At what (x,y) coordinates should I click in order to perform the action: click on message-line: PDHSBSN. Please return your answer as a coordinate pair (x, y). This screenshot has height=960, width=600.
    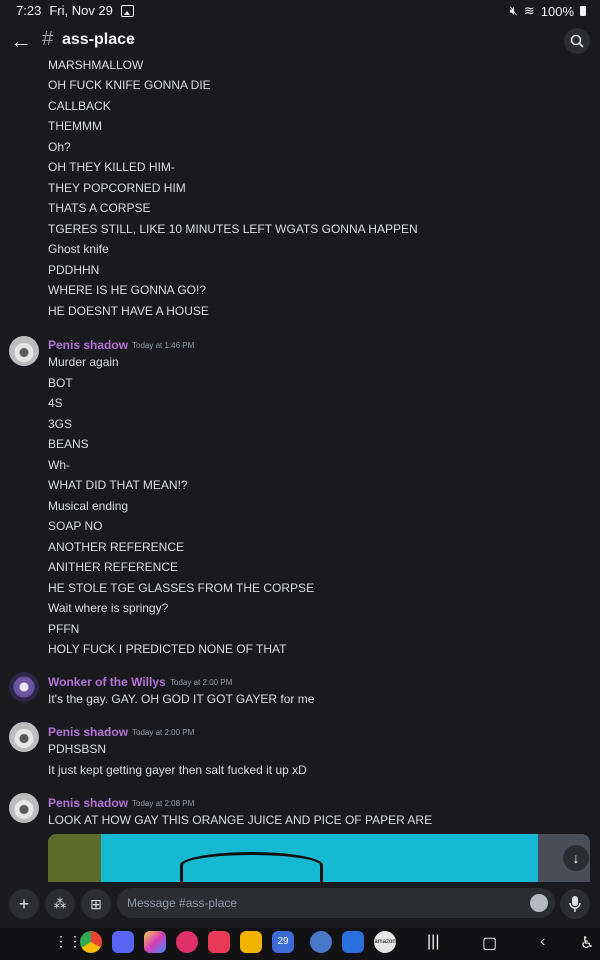
    Looking at the image, I should click on (77, 749).